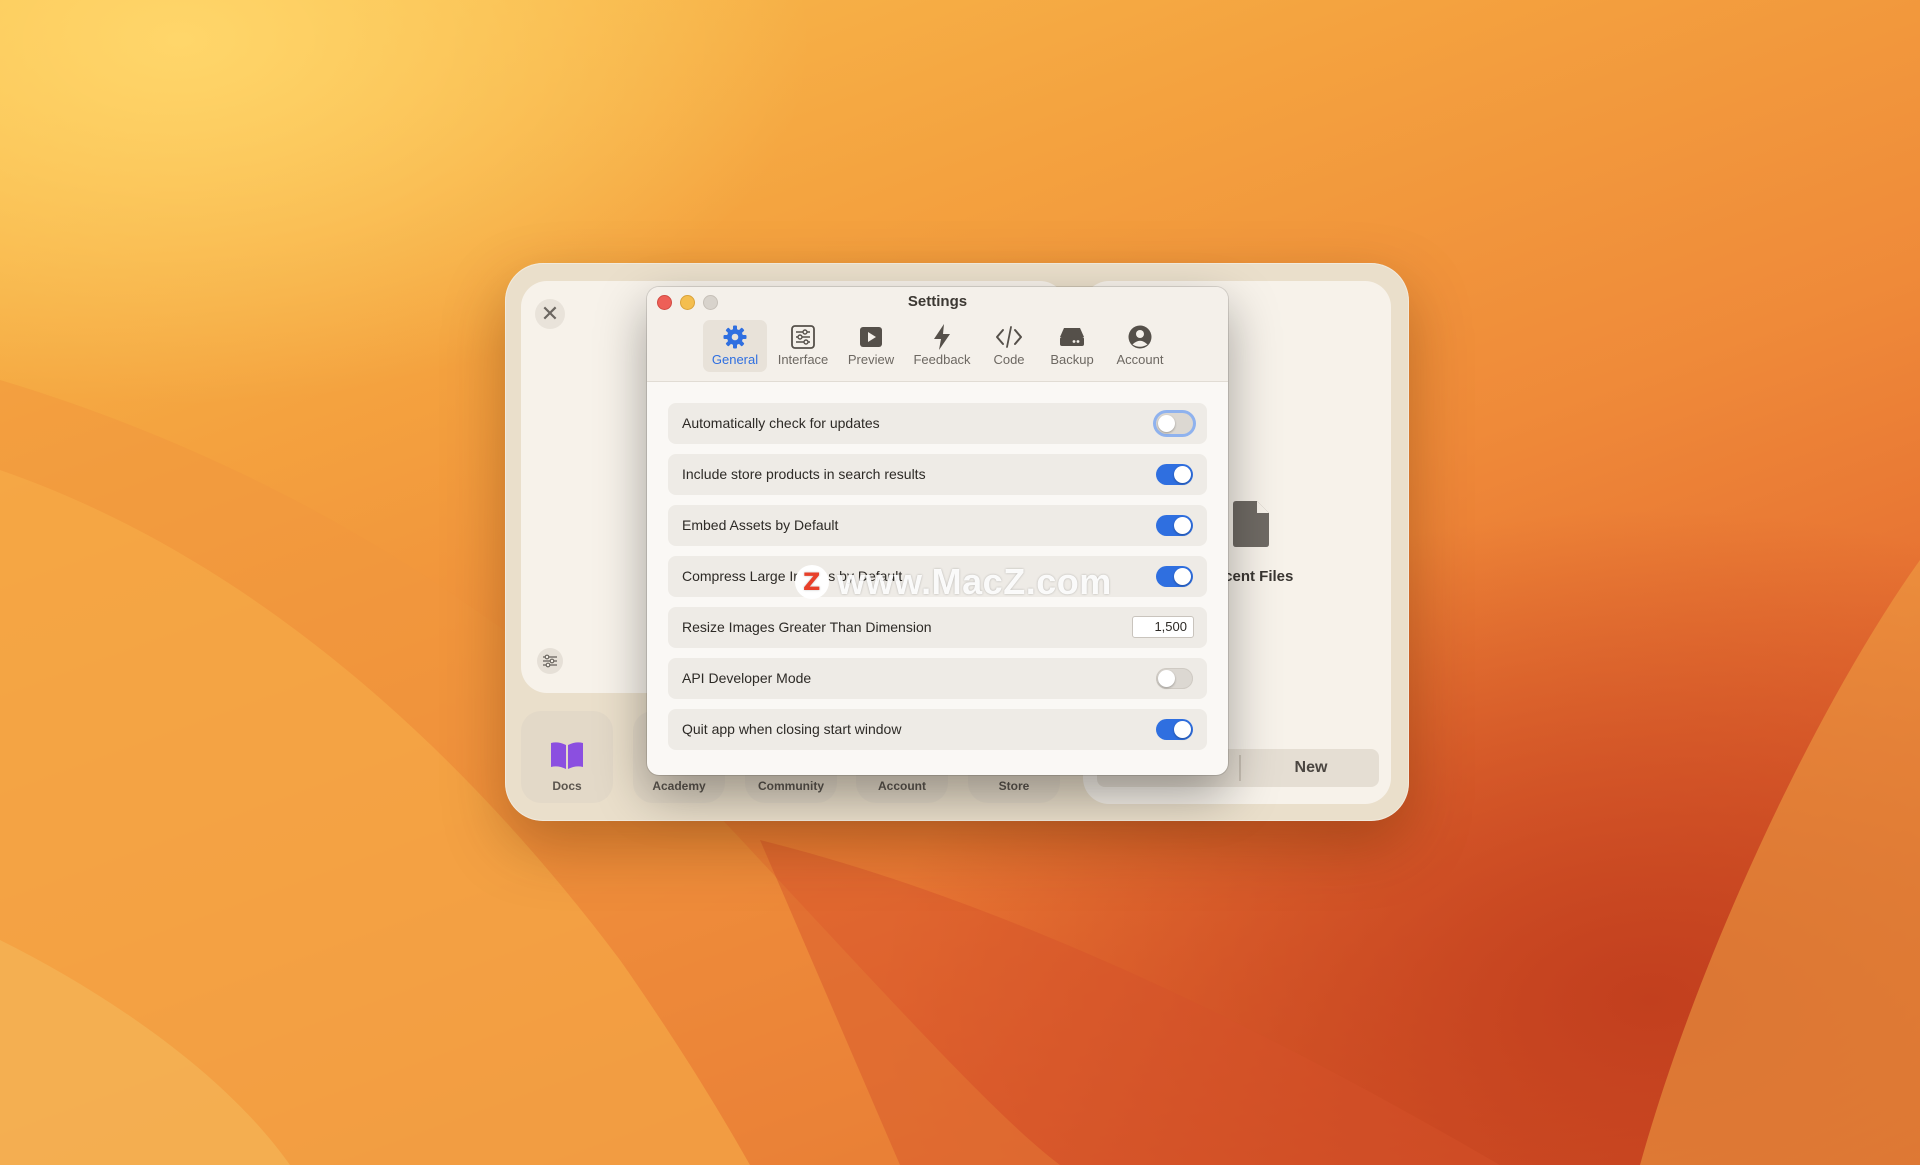  I want to click on book-icon, so click(567, 755).